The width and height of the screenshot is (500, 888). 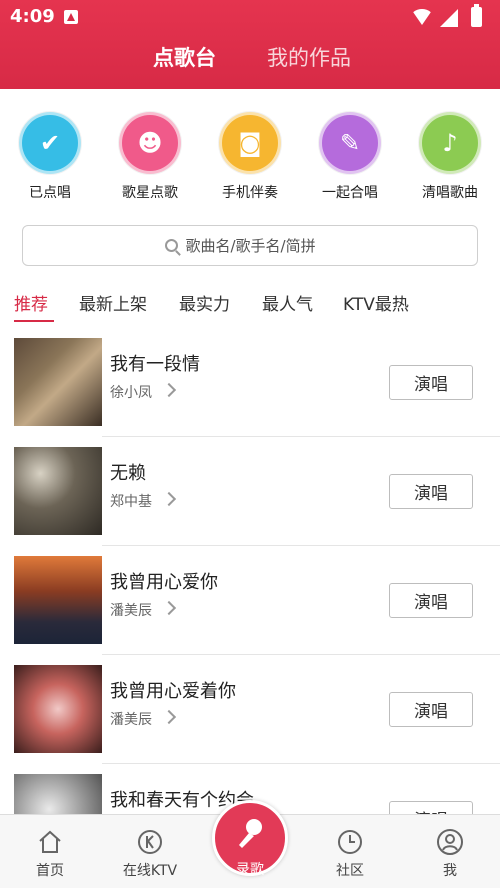 I want to click on nav-label: 录歌, so click(x=250, y=870).